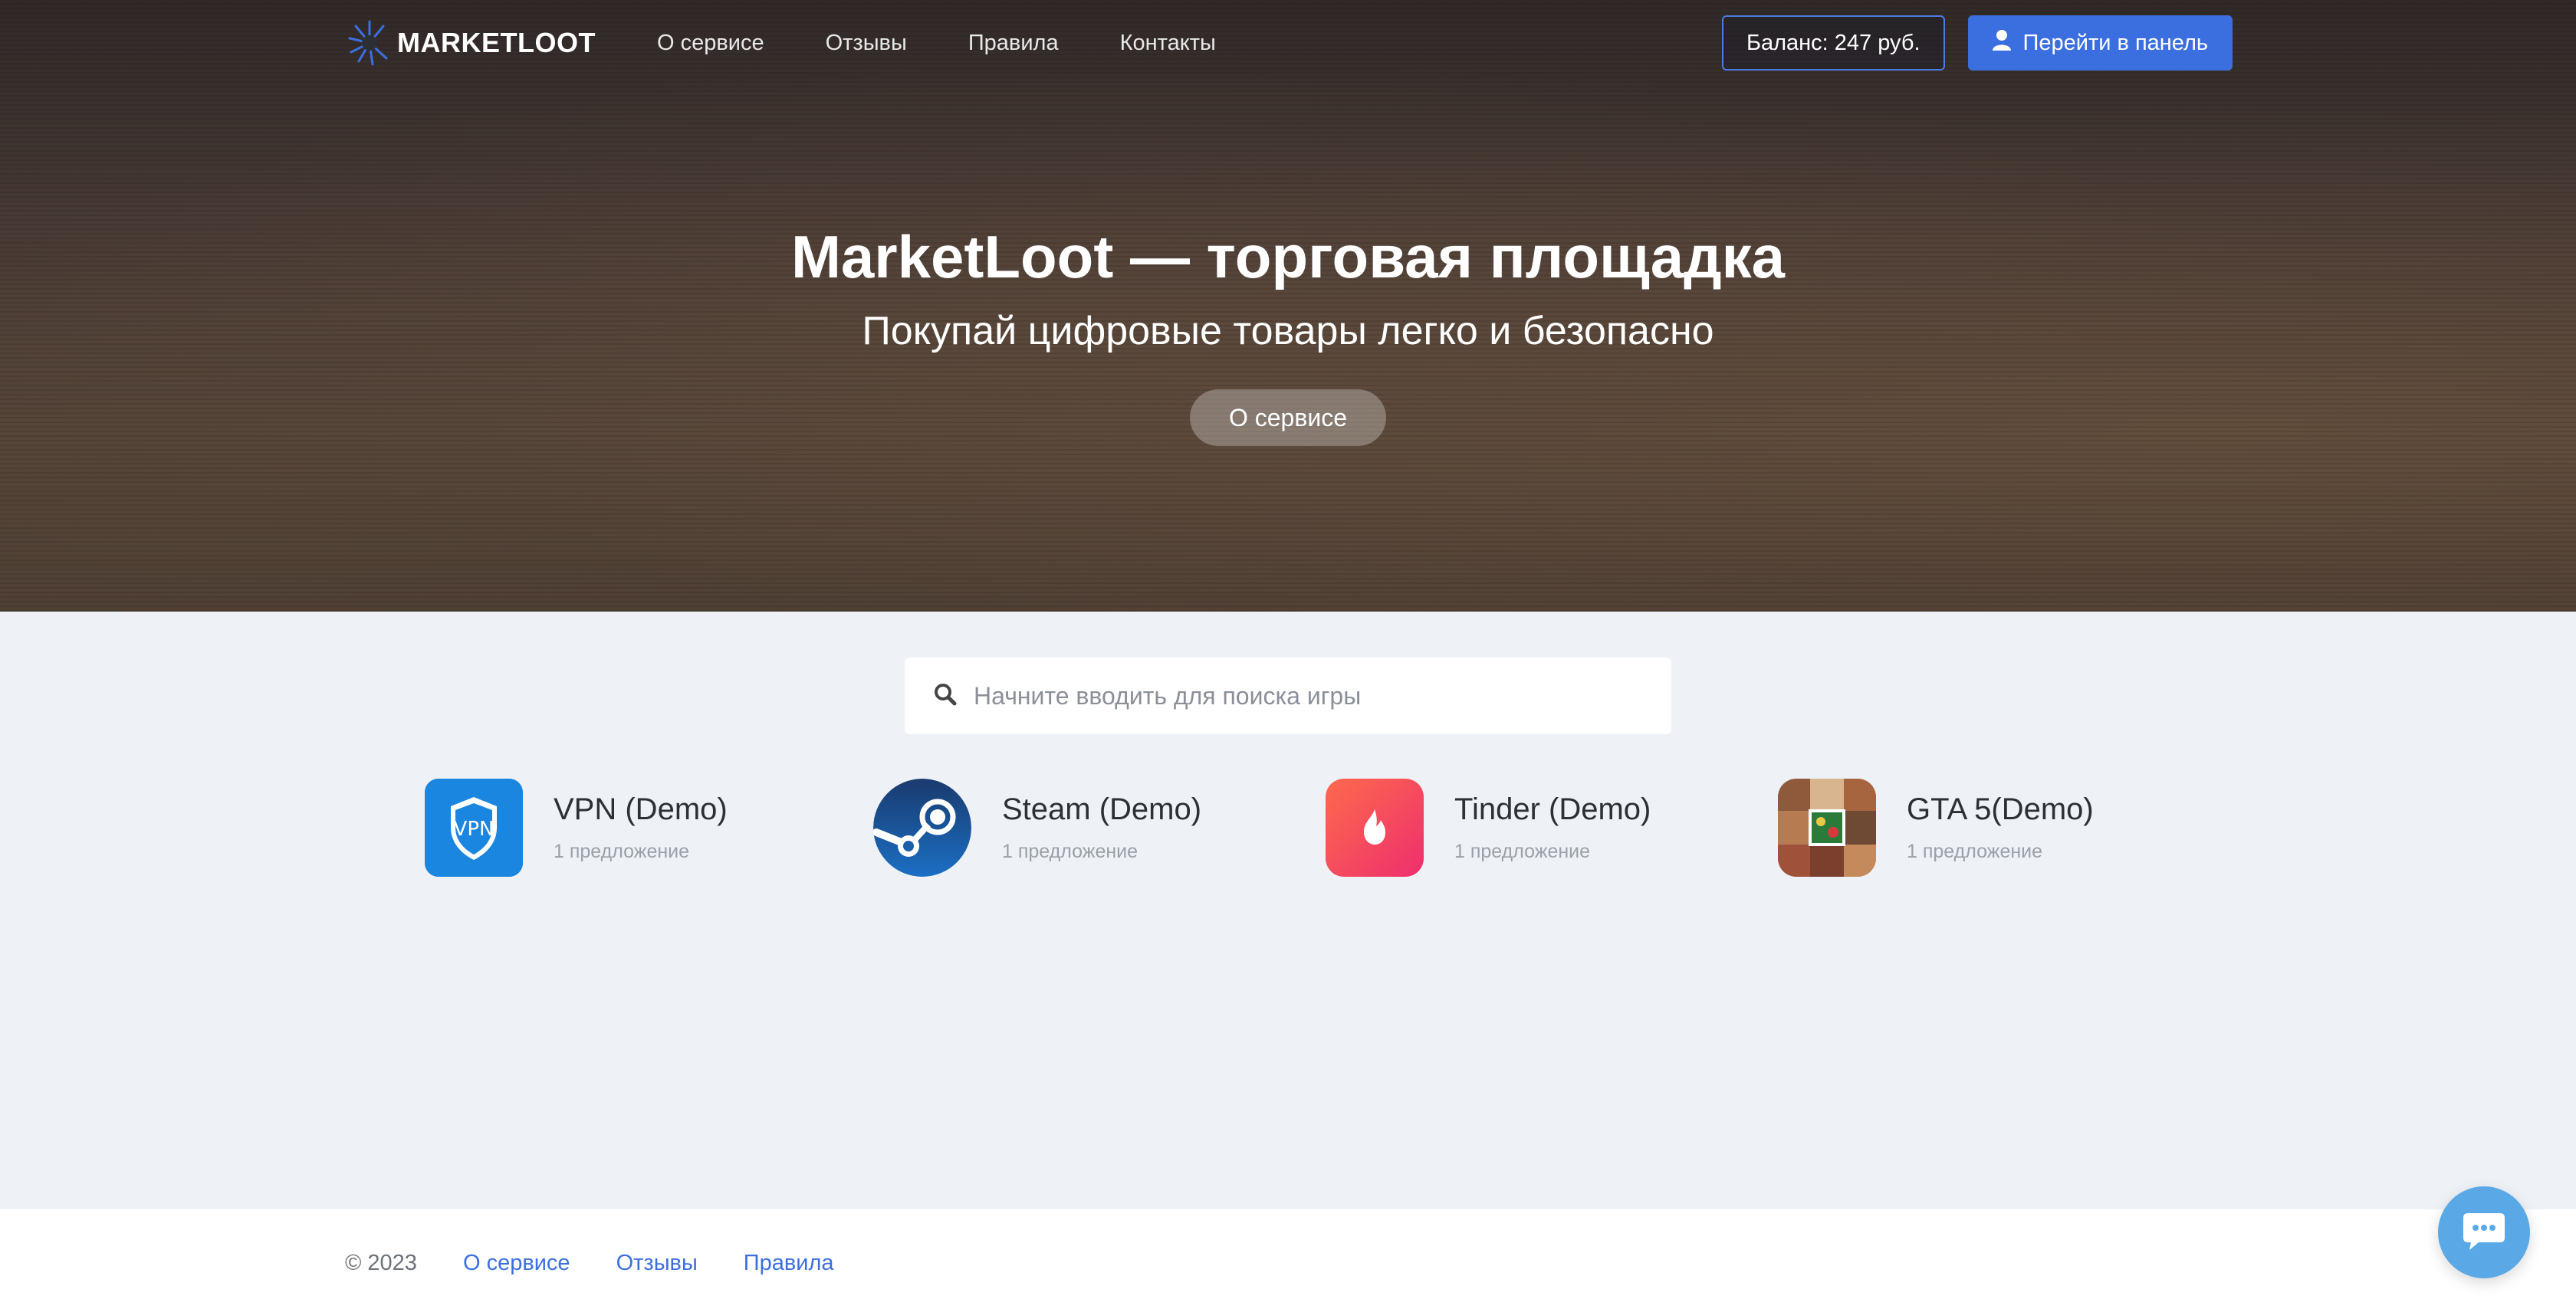 Image resolution: width=2576 pixels, height=1309 pixels. I want to click on copyright: © 2023, so click(381, 1263).